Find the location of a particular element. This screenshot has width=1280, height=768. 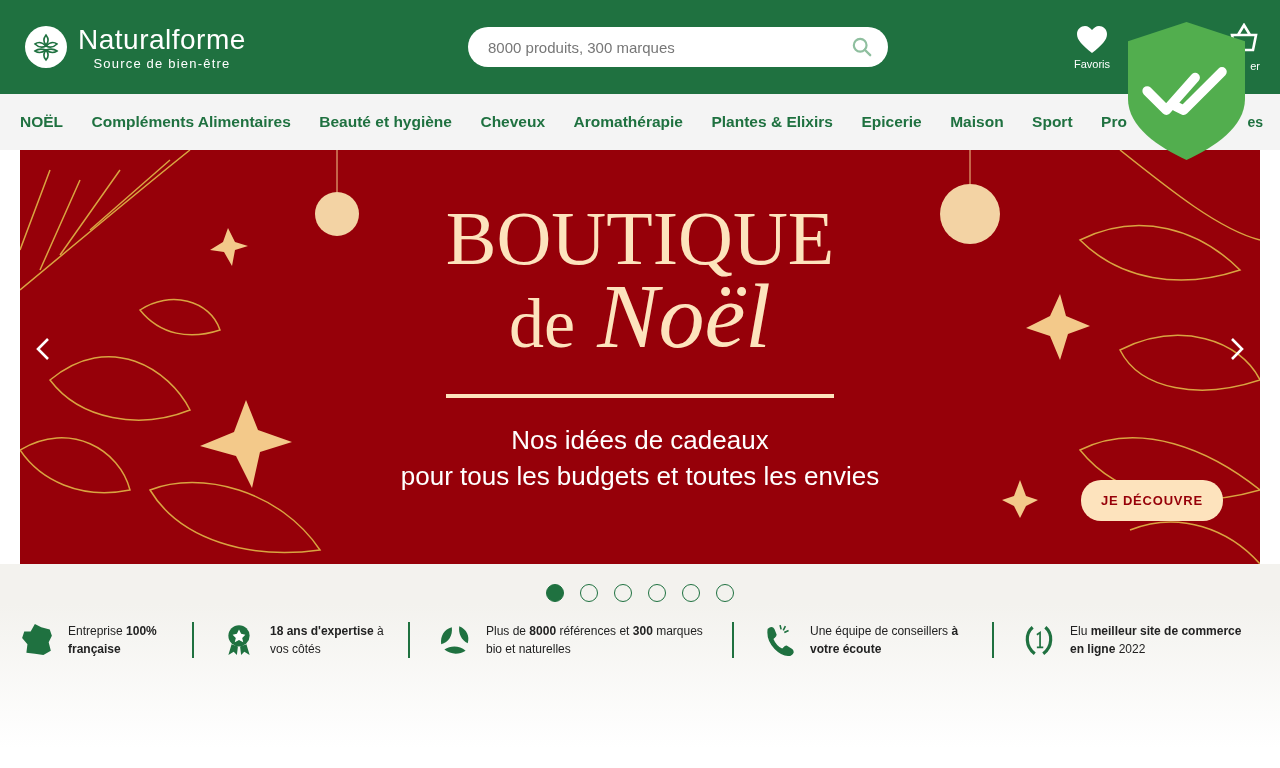

leaf-logo-icon is located at coordinates (46, 47).